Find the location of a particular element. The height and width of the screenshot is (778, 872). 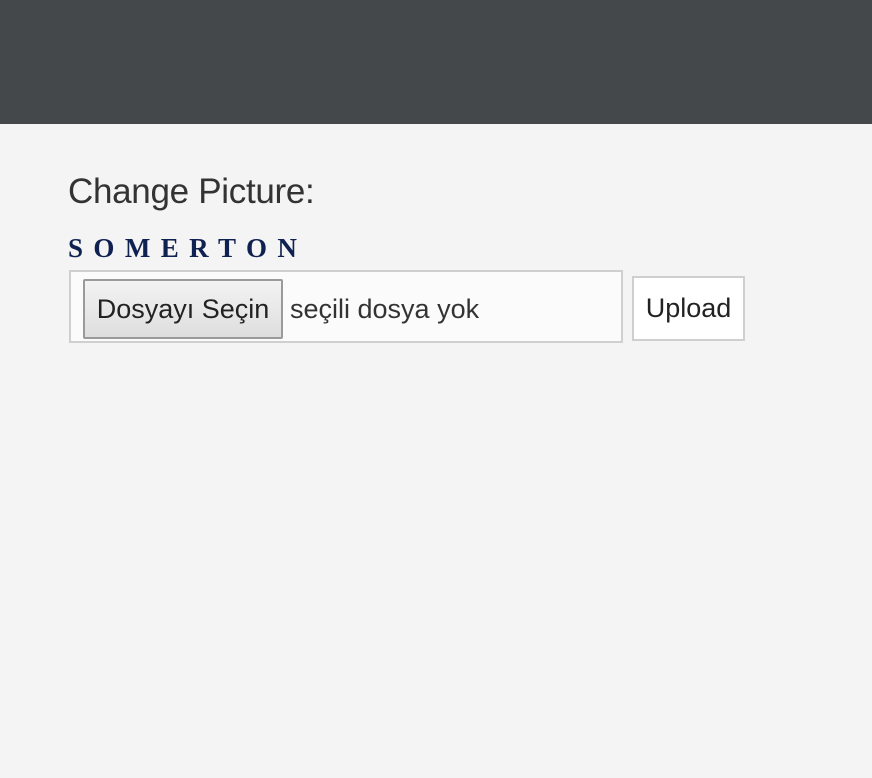

file-input: Dosyayı Seçin seçili dosya yok is located at coordinates (346, 306).